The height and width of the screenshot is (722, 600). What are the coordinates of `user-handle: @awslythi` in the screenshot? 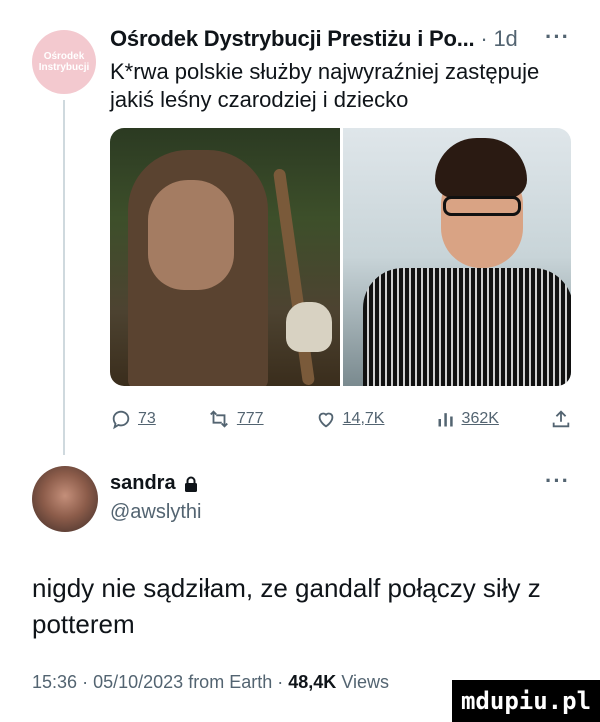 It's located at (155, 512).